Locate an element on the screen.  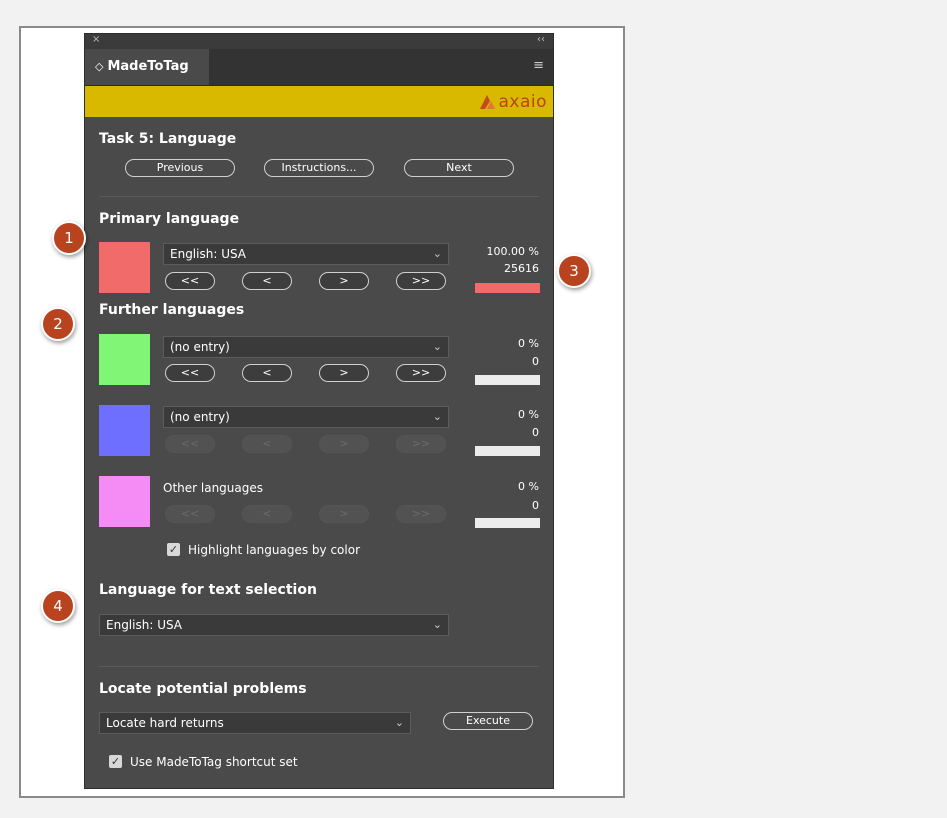
further-2-first-button: << is located at coordinates (190, 444).